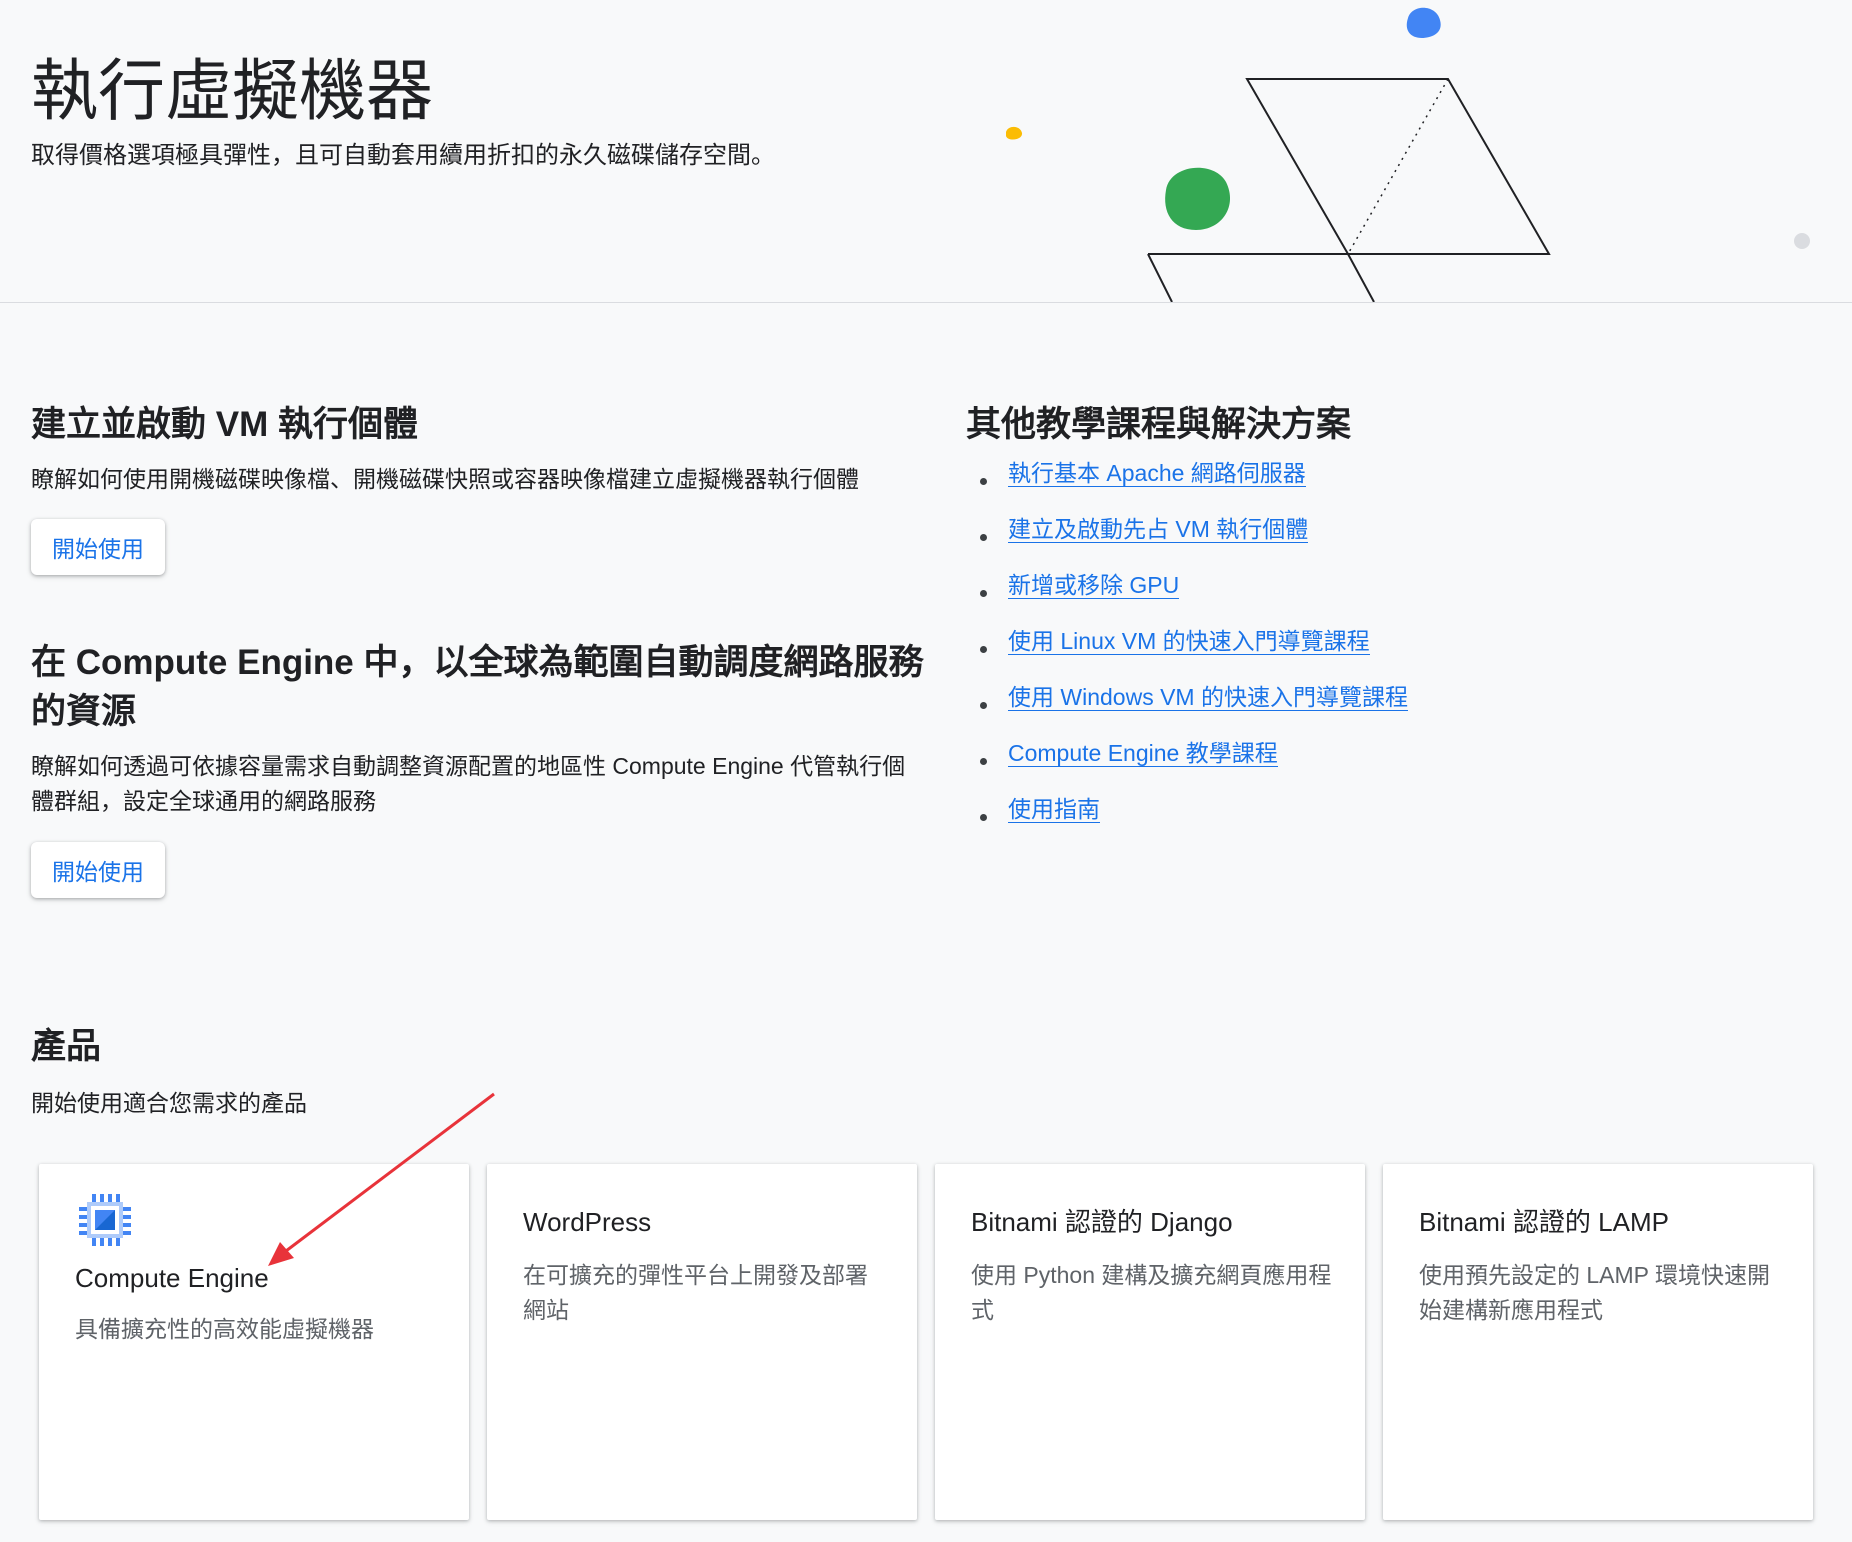 This screenshot has height=1542, width=1852. I want to click on section-desc-autoscale-line2: 體群組，設定全球通用的網路服務, so click(203, 801).